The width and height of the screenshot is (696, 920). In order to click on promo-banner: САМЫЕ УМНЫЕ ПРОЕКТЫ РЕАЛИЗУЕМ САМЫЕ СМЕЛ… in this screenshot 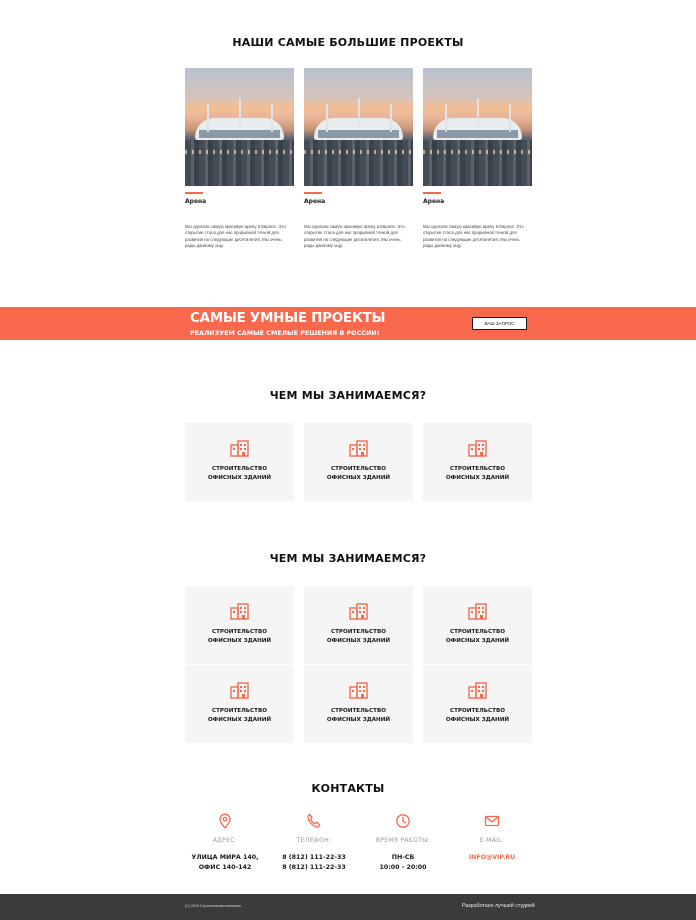, I will do `click(348, 323)`.